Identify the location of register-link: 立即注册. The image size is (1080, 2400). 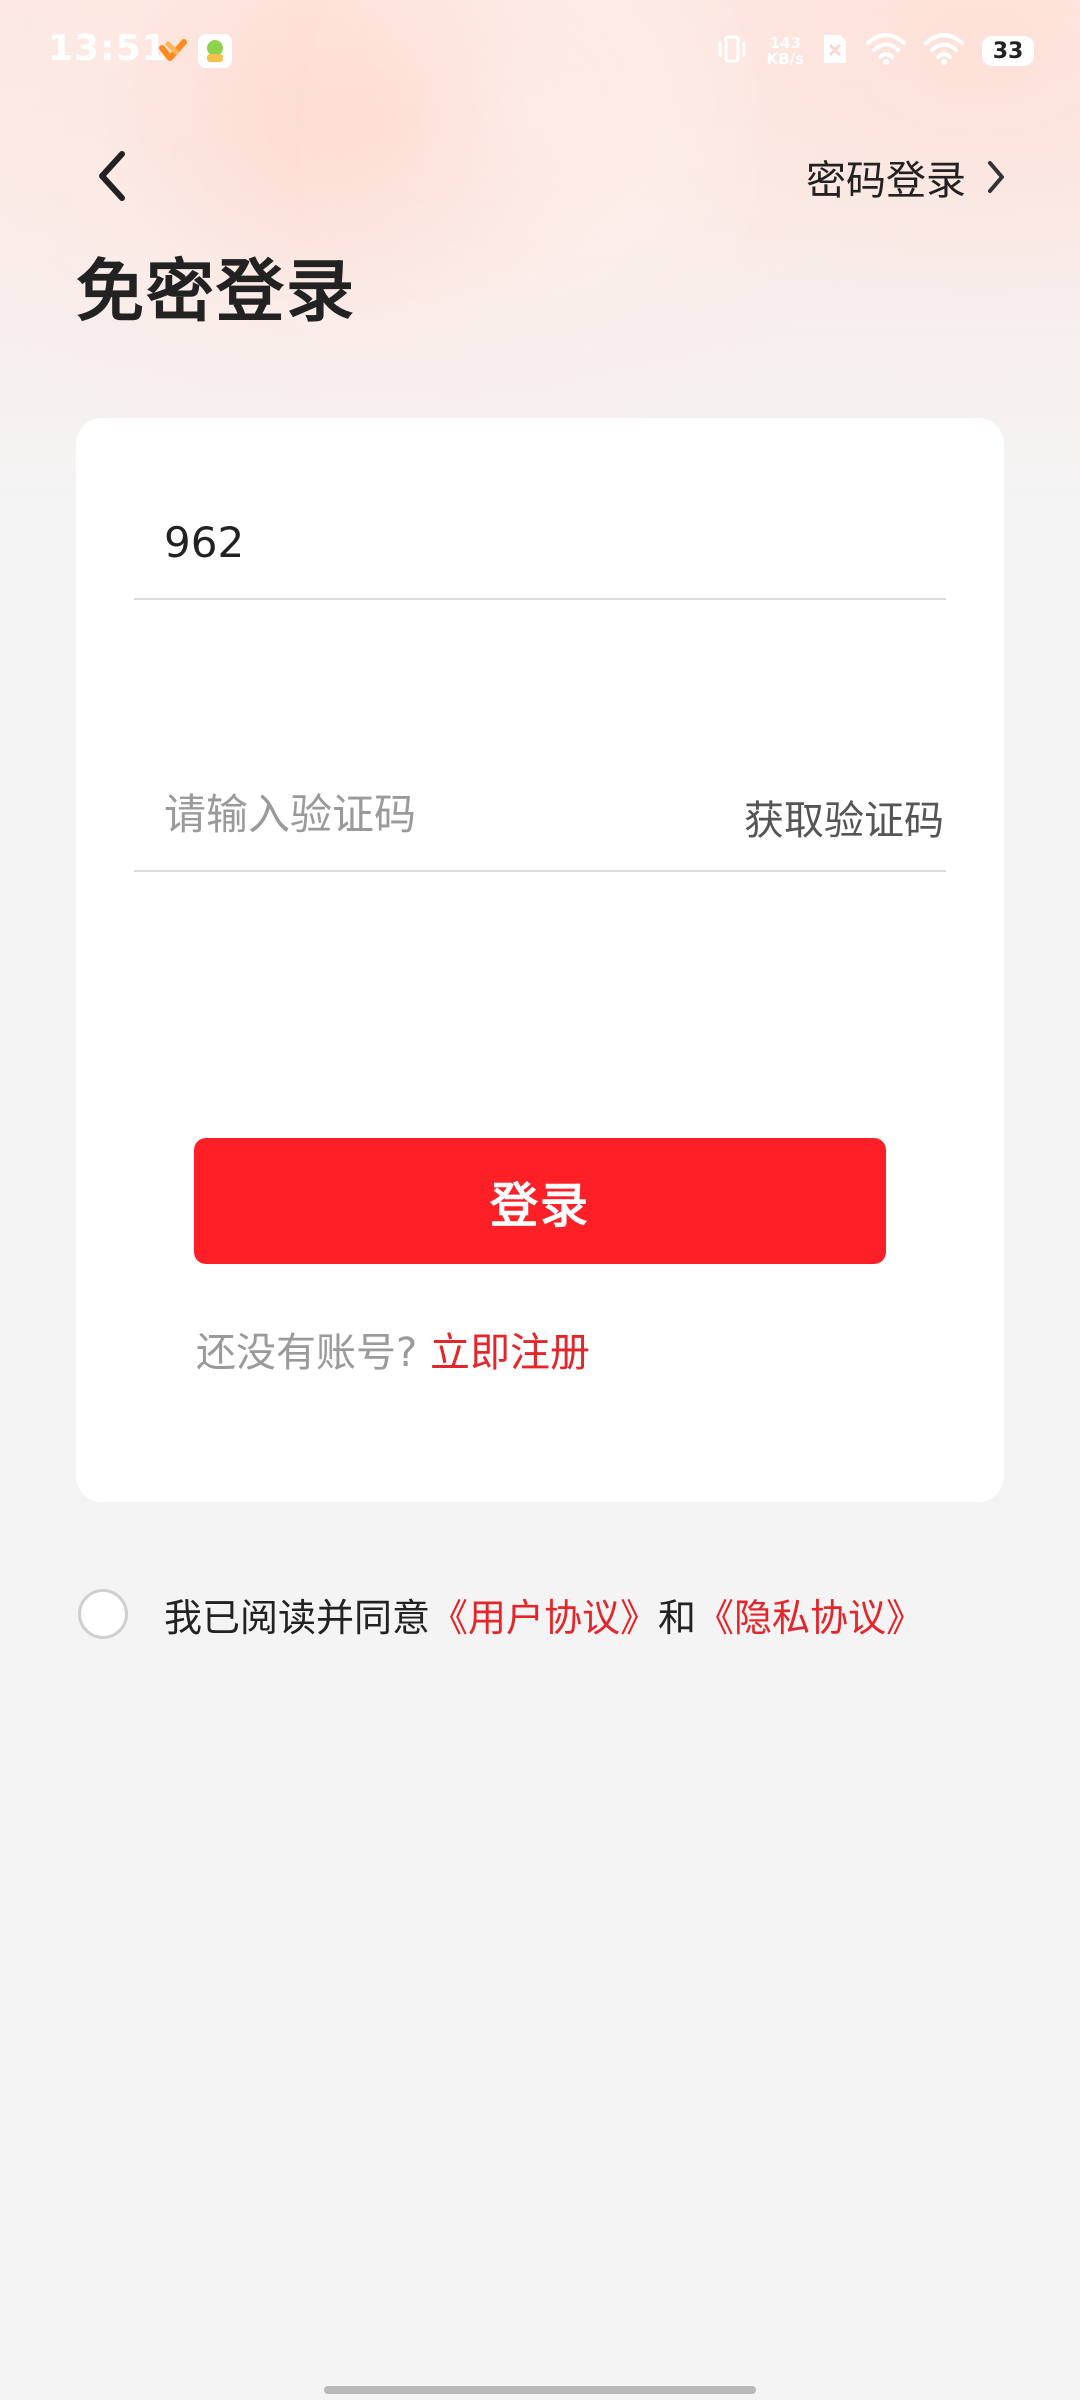
(510, 1353).